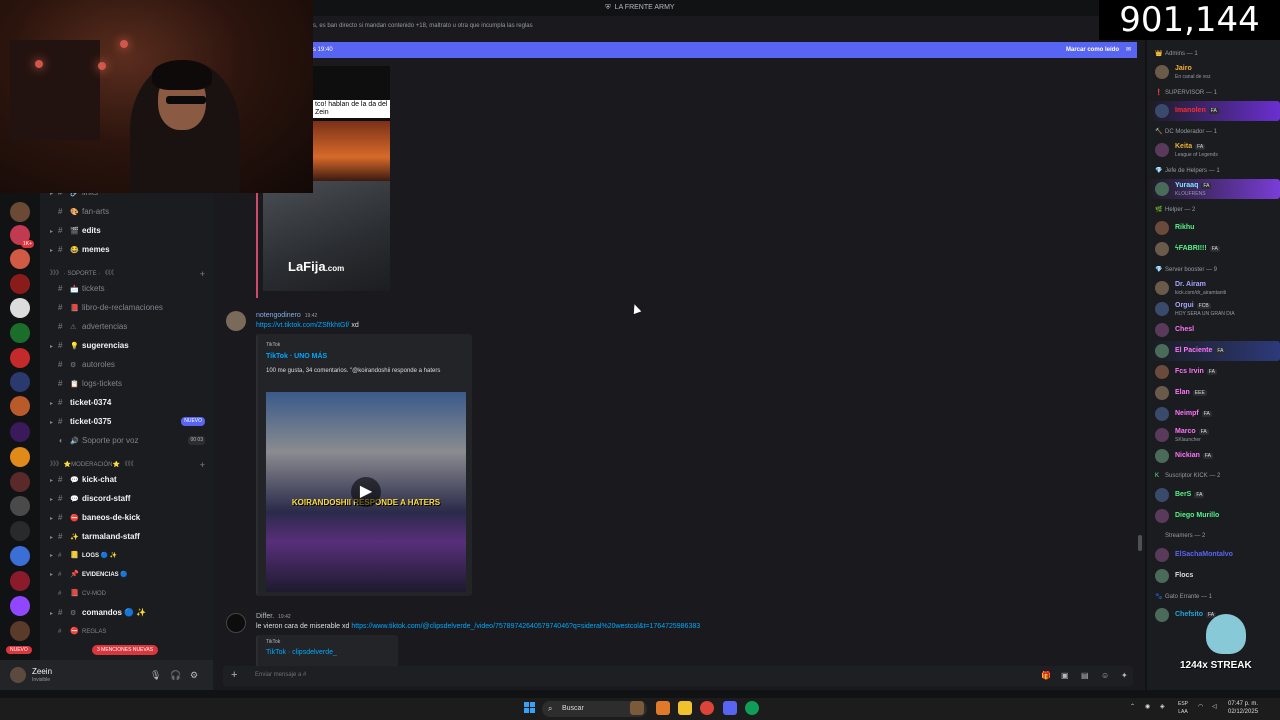 The height and width of the screenshot is (720, 1280). Describe the element at coordinates (1213, 351) in the screenshot. I see `member-row: El Paciente FA` at that location.